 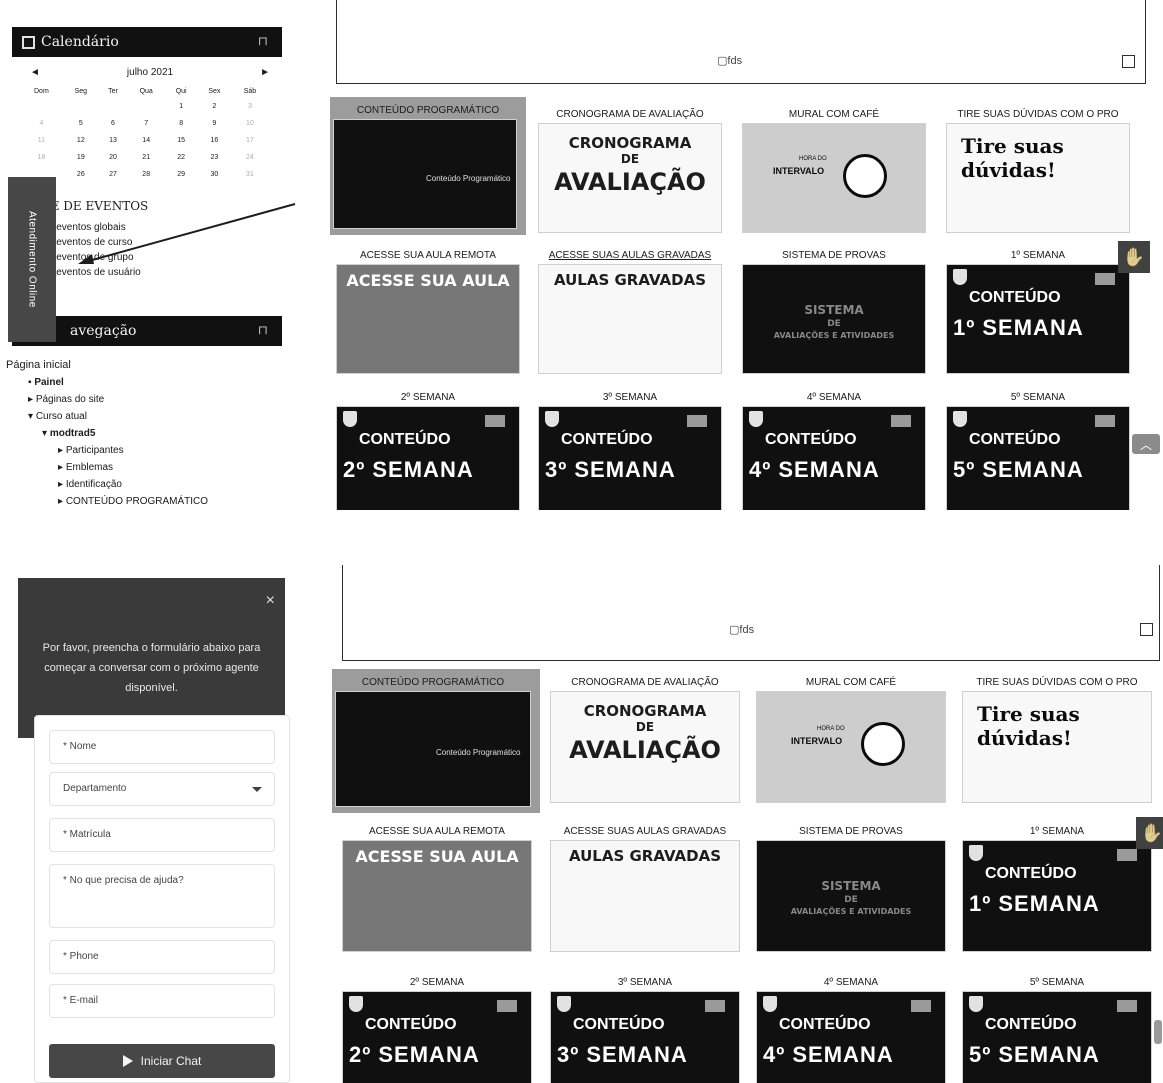 What do you see at coordinates (118, 487) in the screenshot?
I see `nav-item-identification: ▸ Identificação` at bounding box center [118, 487].